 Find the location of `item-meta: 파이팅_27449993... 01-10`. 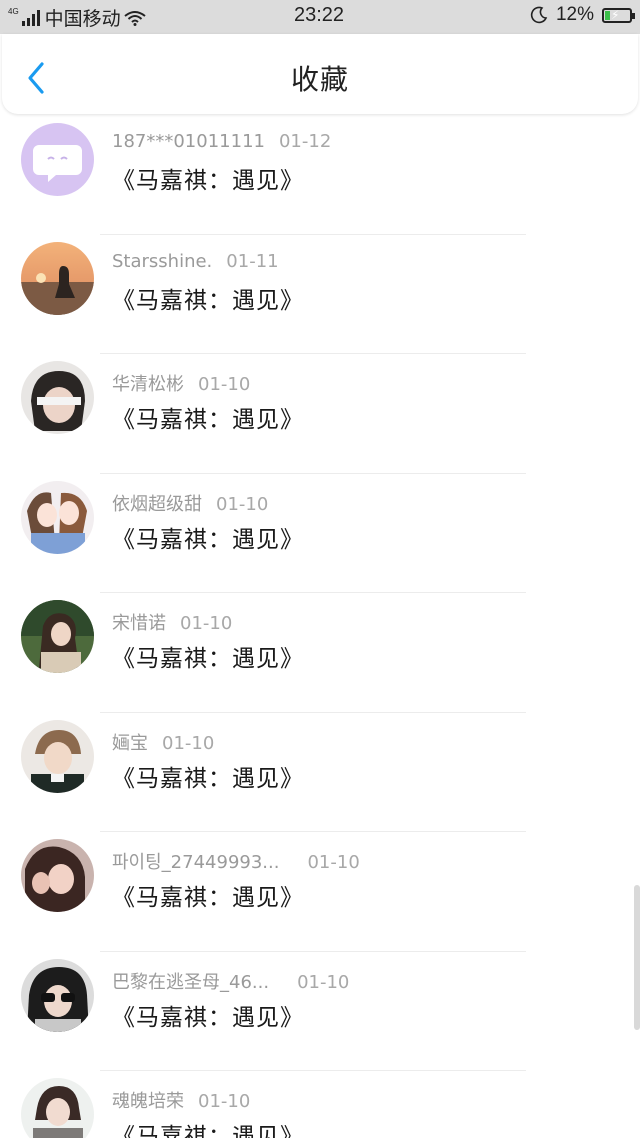

item-meta: 파이팅_27449993... 01-10 is located at coordinates (236, 861).